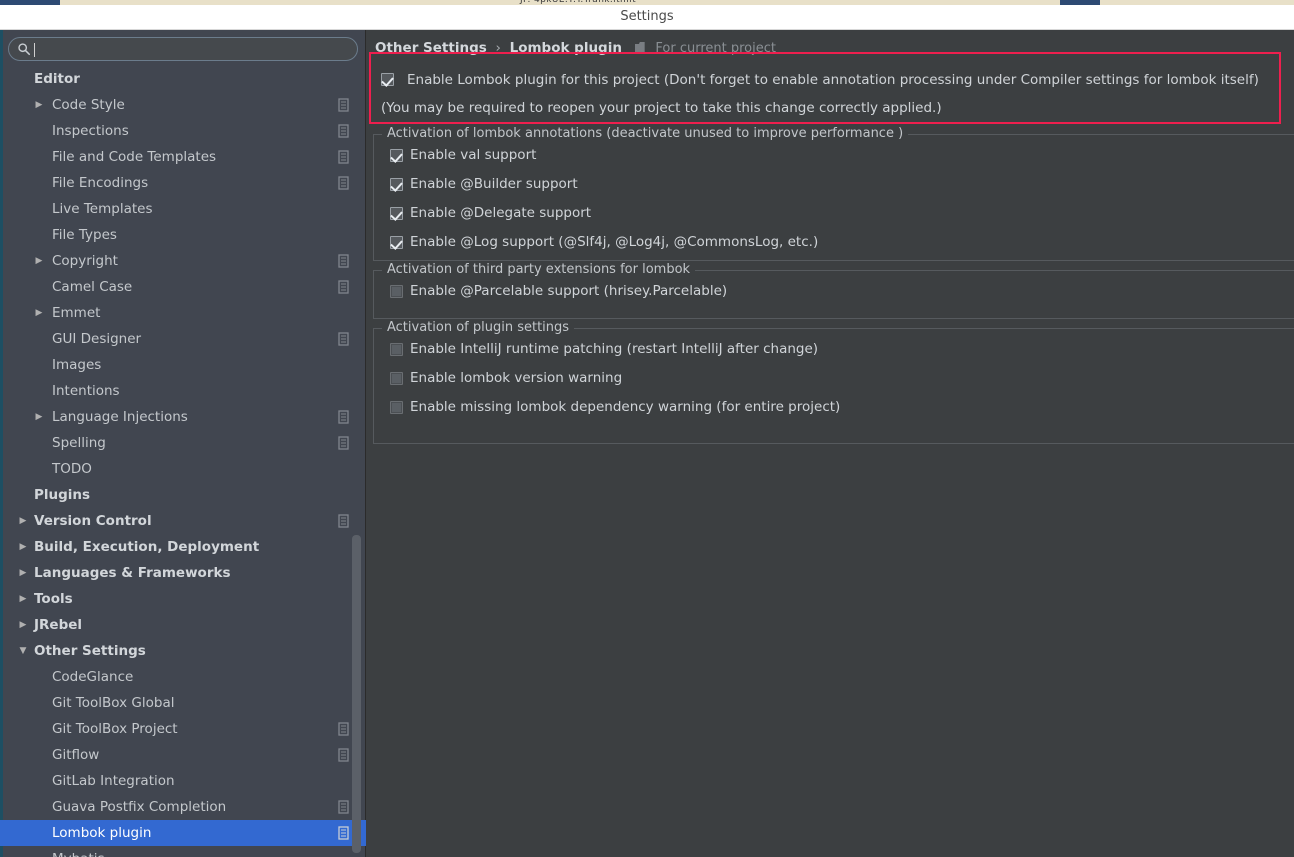  Describe the element at coordinates (183, 105) in the screenshot. I see `sidebar-item-code-style: ▶ Code Style` at that location.